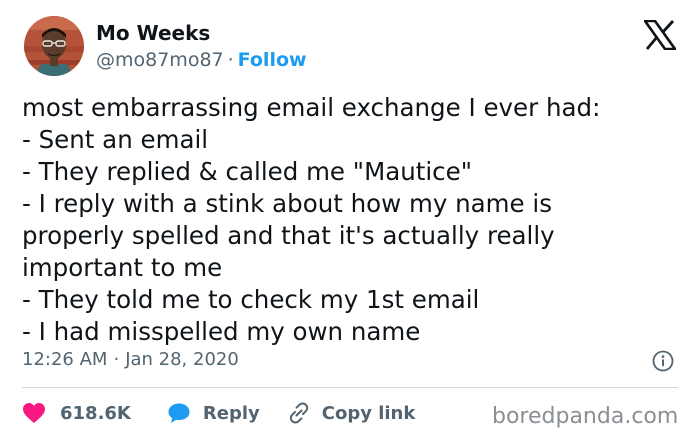 The width and height of the screenshot is (700, 440). What do you see at coordinates (34, 413) in the screenshot?
I see `heart-icon` at bounding box center [34, 413].